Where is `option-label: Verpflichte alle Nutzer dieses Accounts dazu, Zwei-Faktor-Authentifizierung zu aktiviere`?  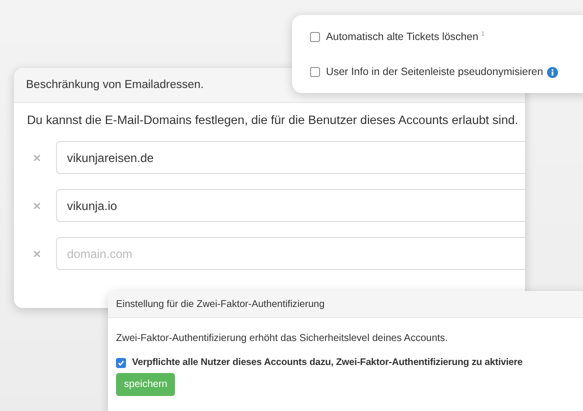 option-label: Verpflichte alle Nutzer dieses Accounts dazu, Zwei-Faktor-Authentifizierung zu aktiviere is located at coordinates (327, 362).